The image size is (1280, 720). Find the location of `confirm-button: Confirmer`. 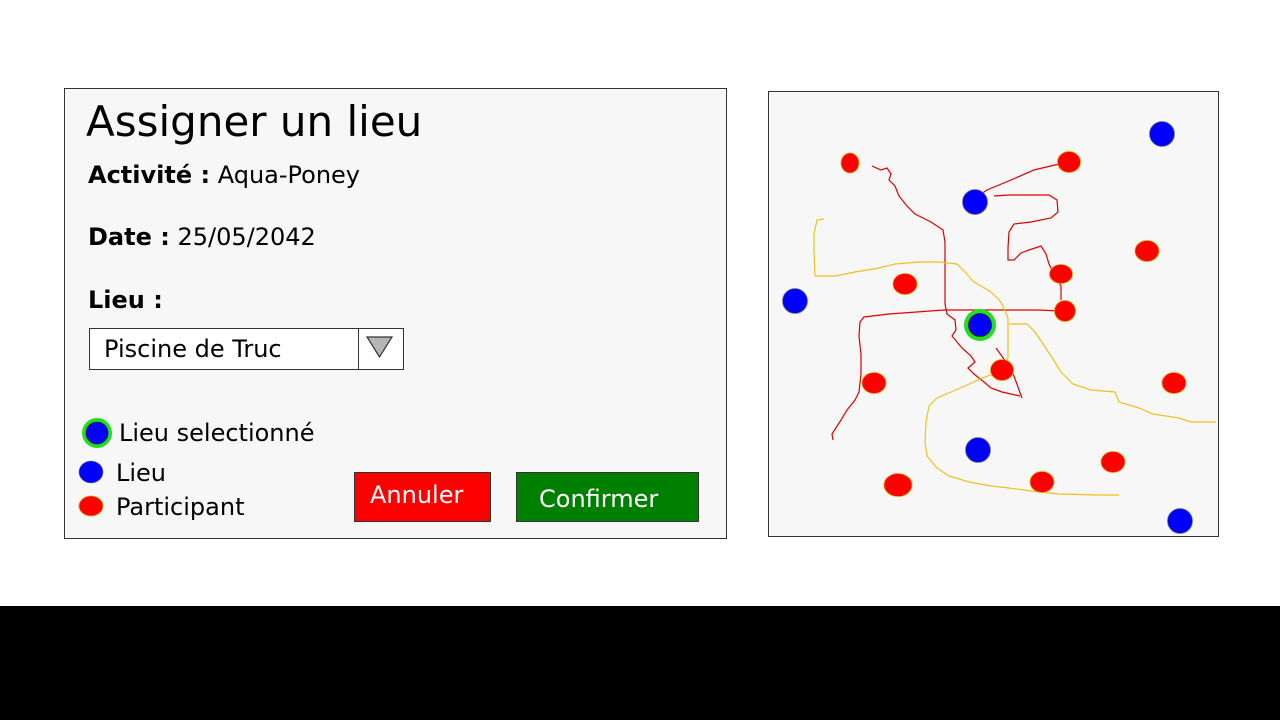

confirm-button: Confirmer is located at coordinates (607, 497).